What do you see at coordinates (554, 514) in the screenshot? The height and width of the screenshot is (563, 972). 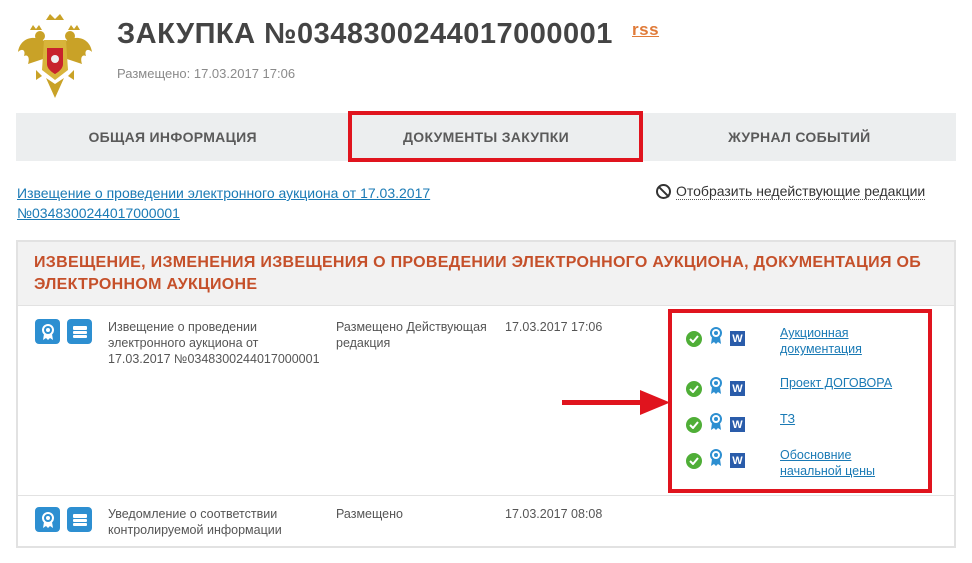 I see `row-date: 17.03.2017 08:08` at bounding box center [554, 514].